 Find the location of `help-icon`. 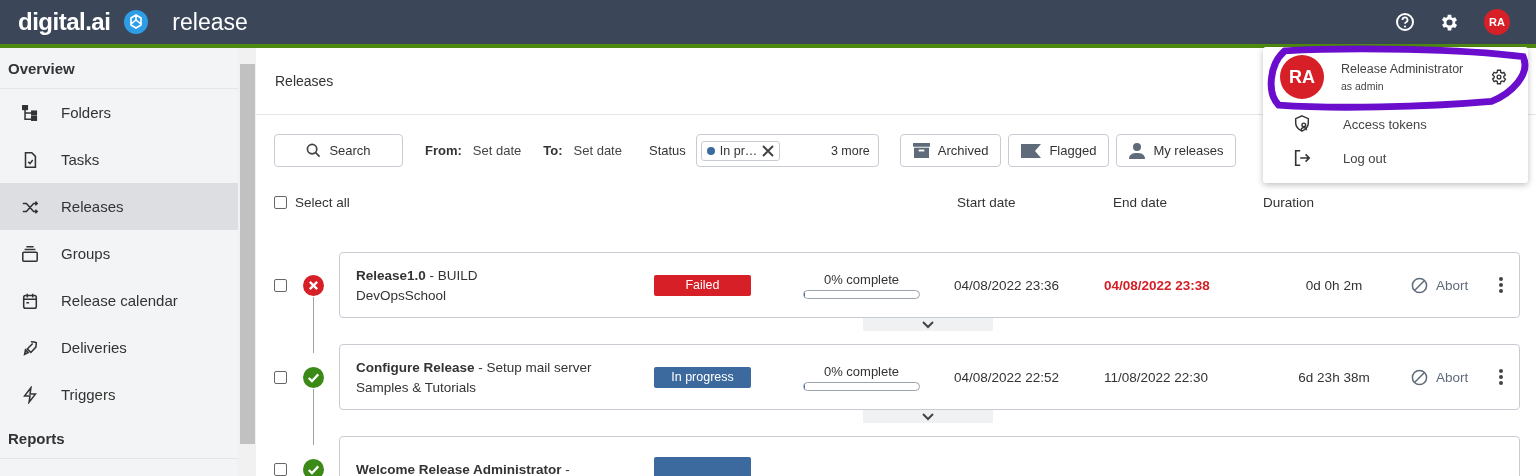

help-icon is located at coordinates (1405, 22).